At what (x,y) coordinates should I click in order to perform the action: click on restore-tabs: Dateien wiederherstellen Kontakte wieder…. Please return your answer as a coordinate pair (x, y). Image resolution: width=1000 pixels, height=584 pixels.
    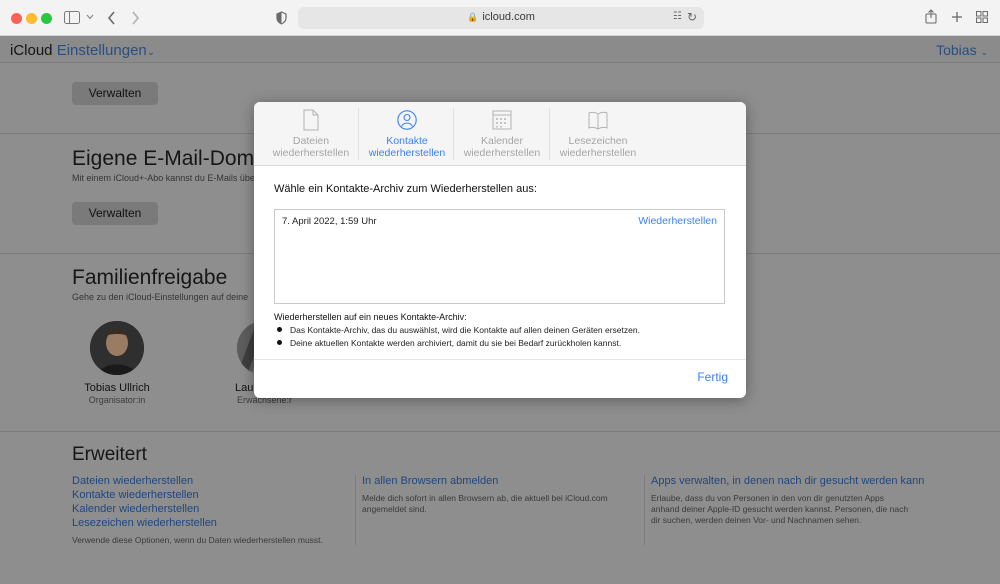
    Looking at the image, I should click on (500, 134).